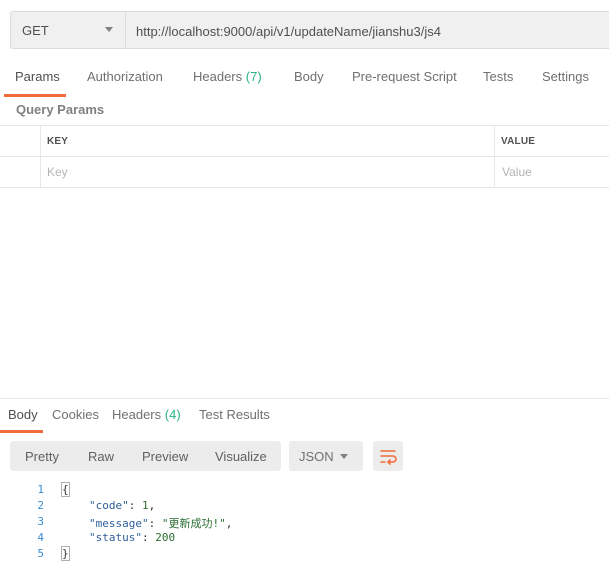  What do you see at coordinates (37, 76) in the screenshot?
I see `tab-params: Params` at bounding box center [37, 76].